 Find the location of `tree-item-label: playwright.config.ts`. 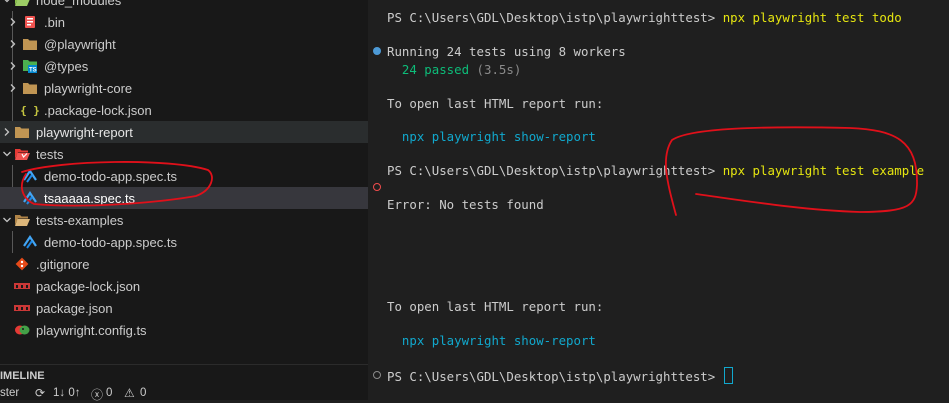

tree-item-label: playwright.config.ts is located at coordinates (91, 330).